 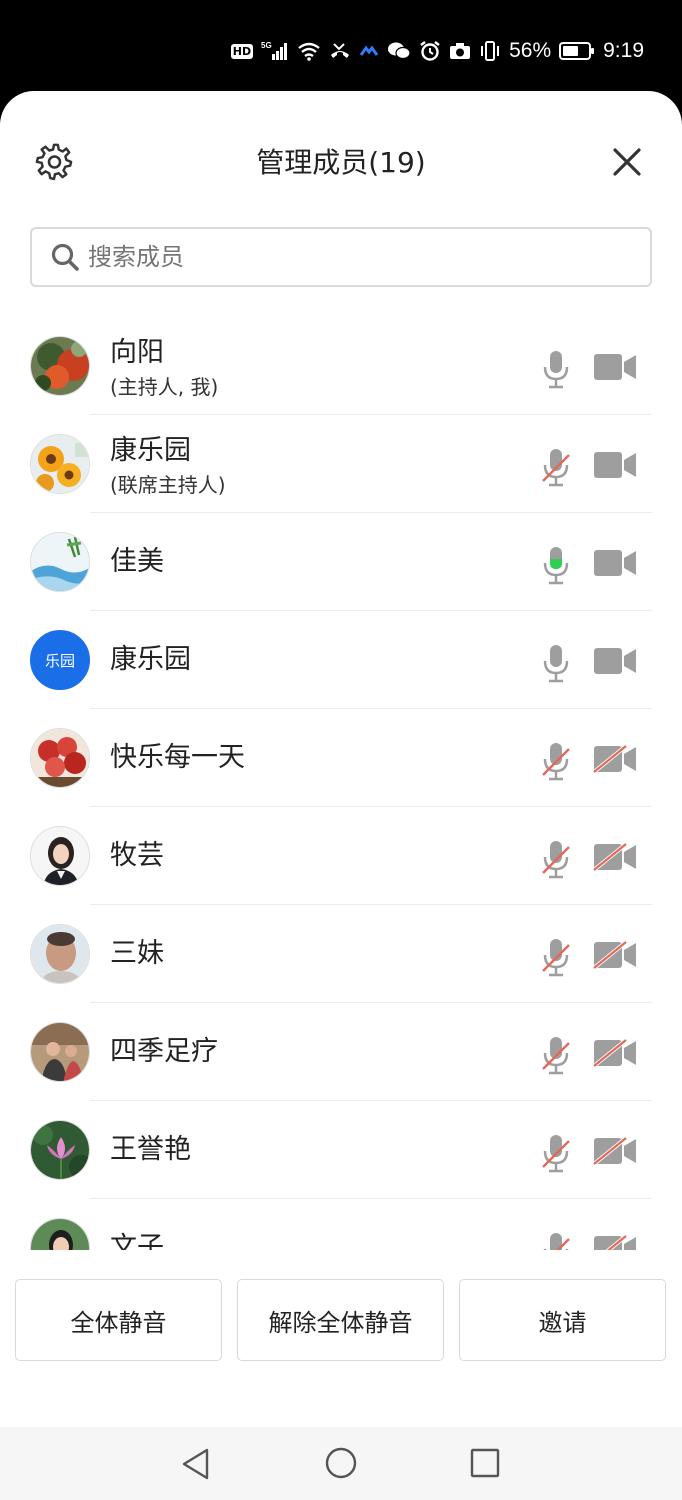 What do you see at coordinates (341, 660) in the screenshot?
I see `member-row: 乐园 康乐园` at bounding box center [341, 660].